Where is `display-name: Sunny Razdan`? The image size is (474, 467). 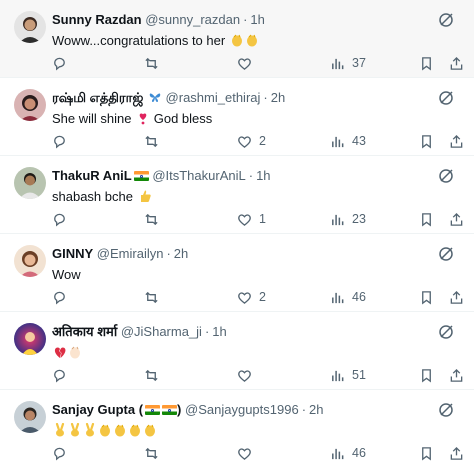
display-name: Sunny Razdan is located at coordinates (97, 19).